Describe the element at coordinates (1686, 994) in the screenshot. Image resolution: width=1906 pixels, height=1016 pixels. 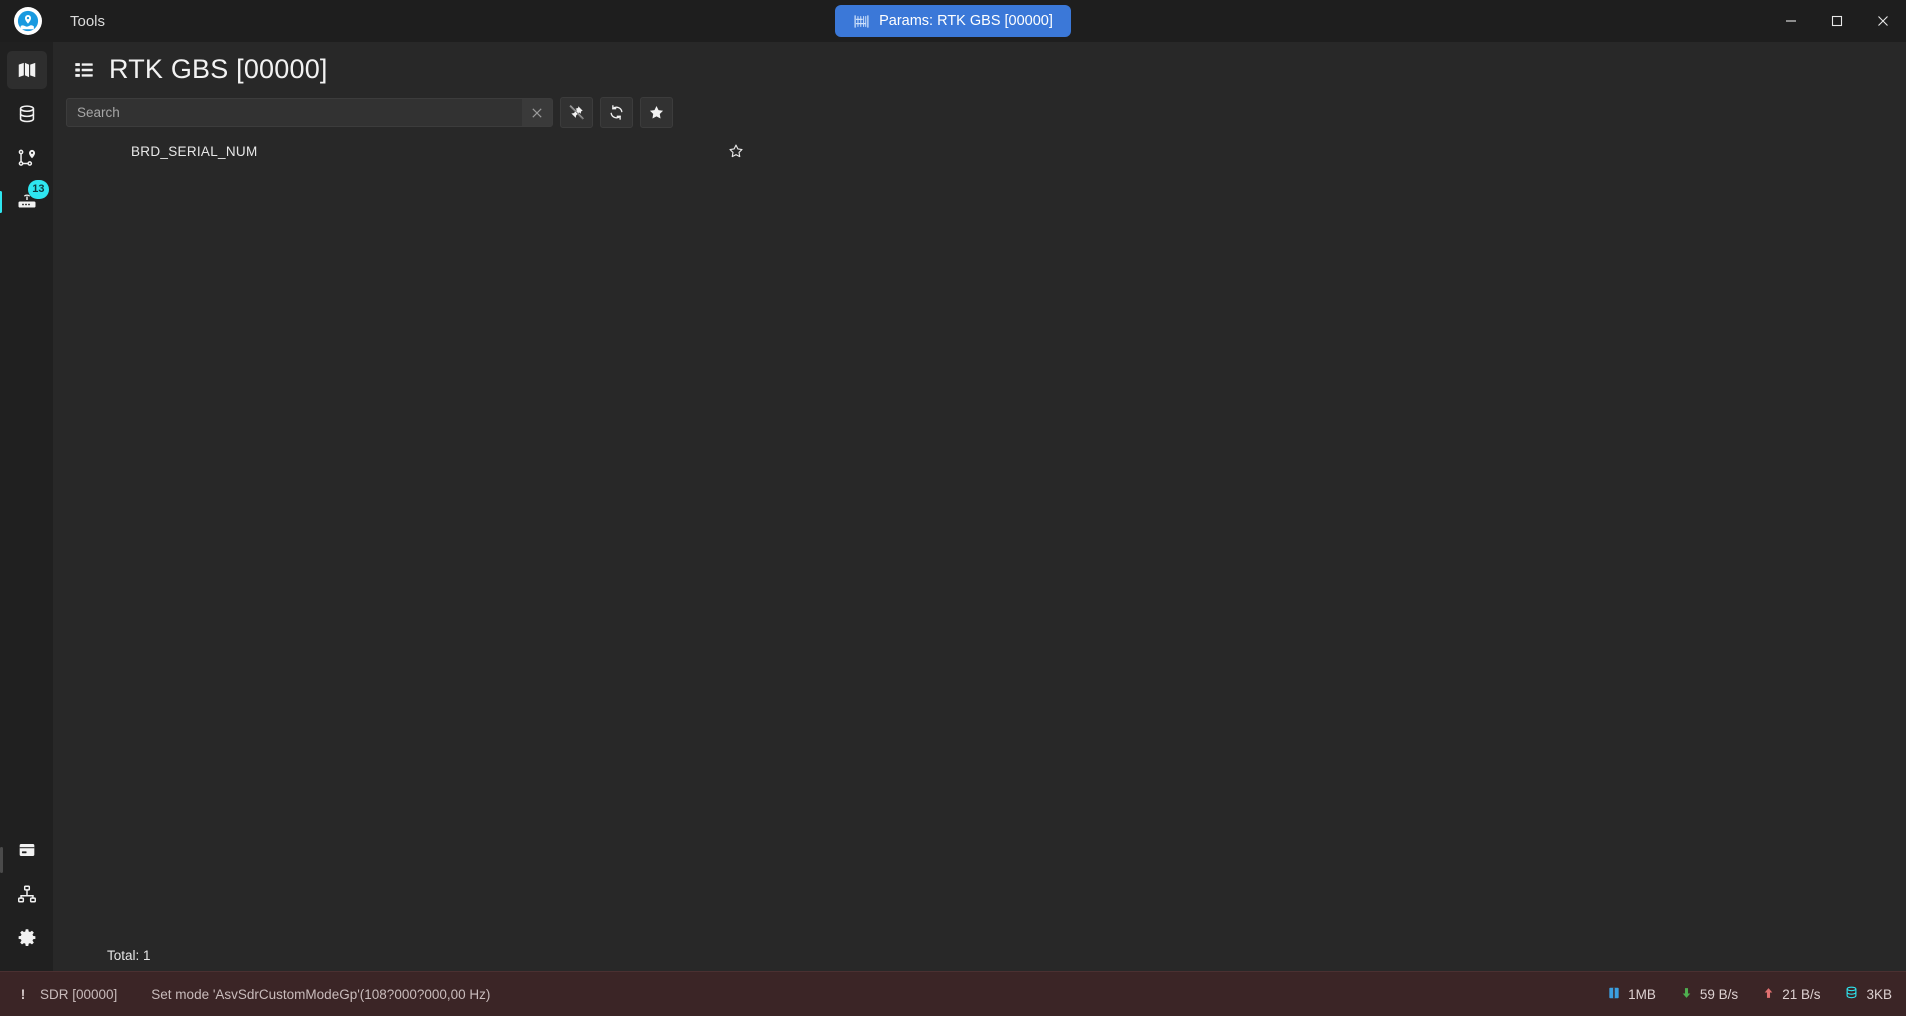
I see `arrow-down-icon` at that location.